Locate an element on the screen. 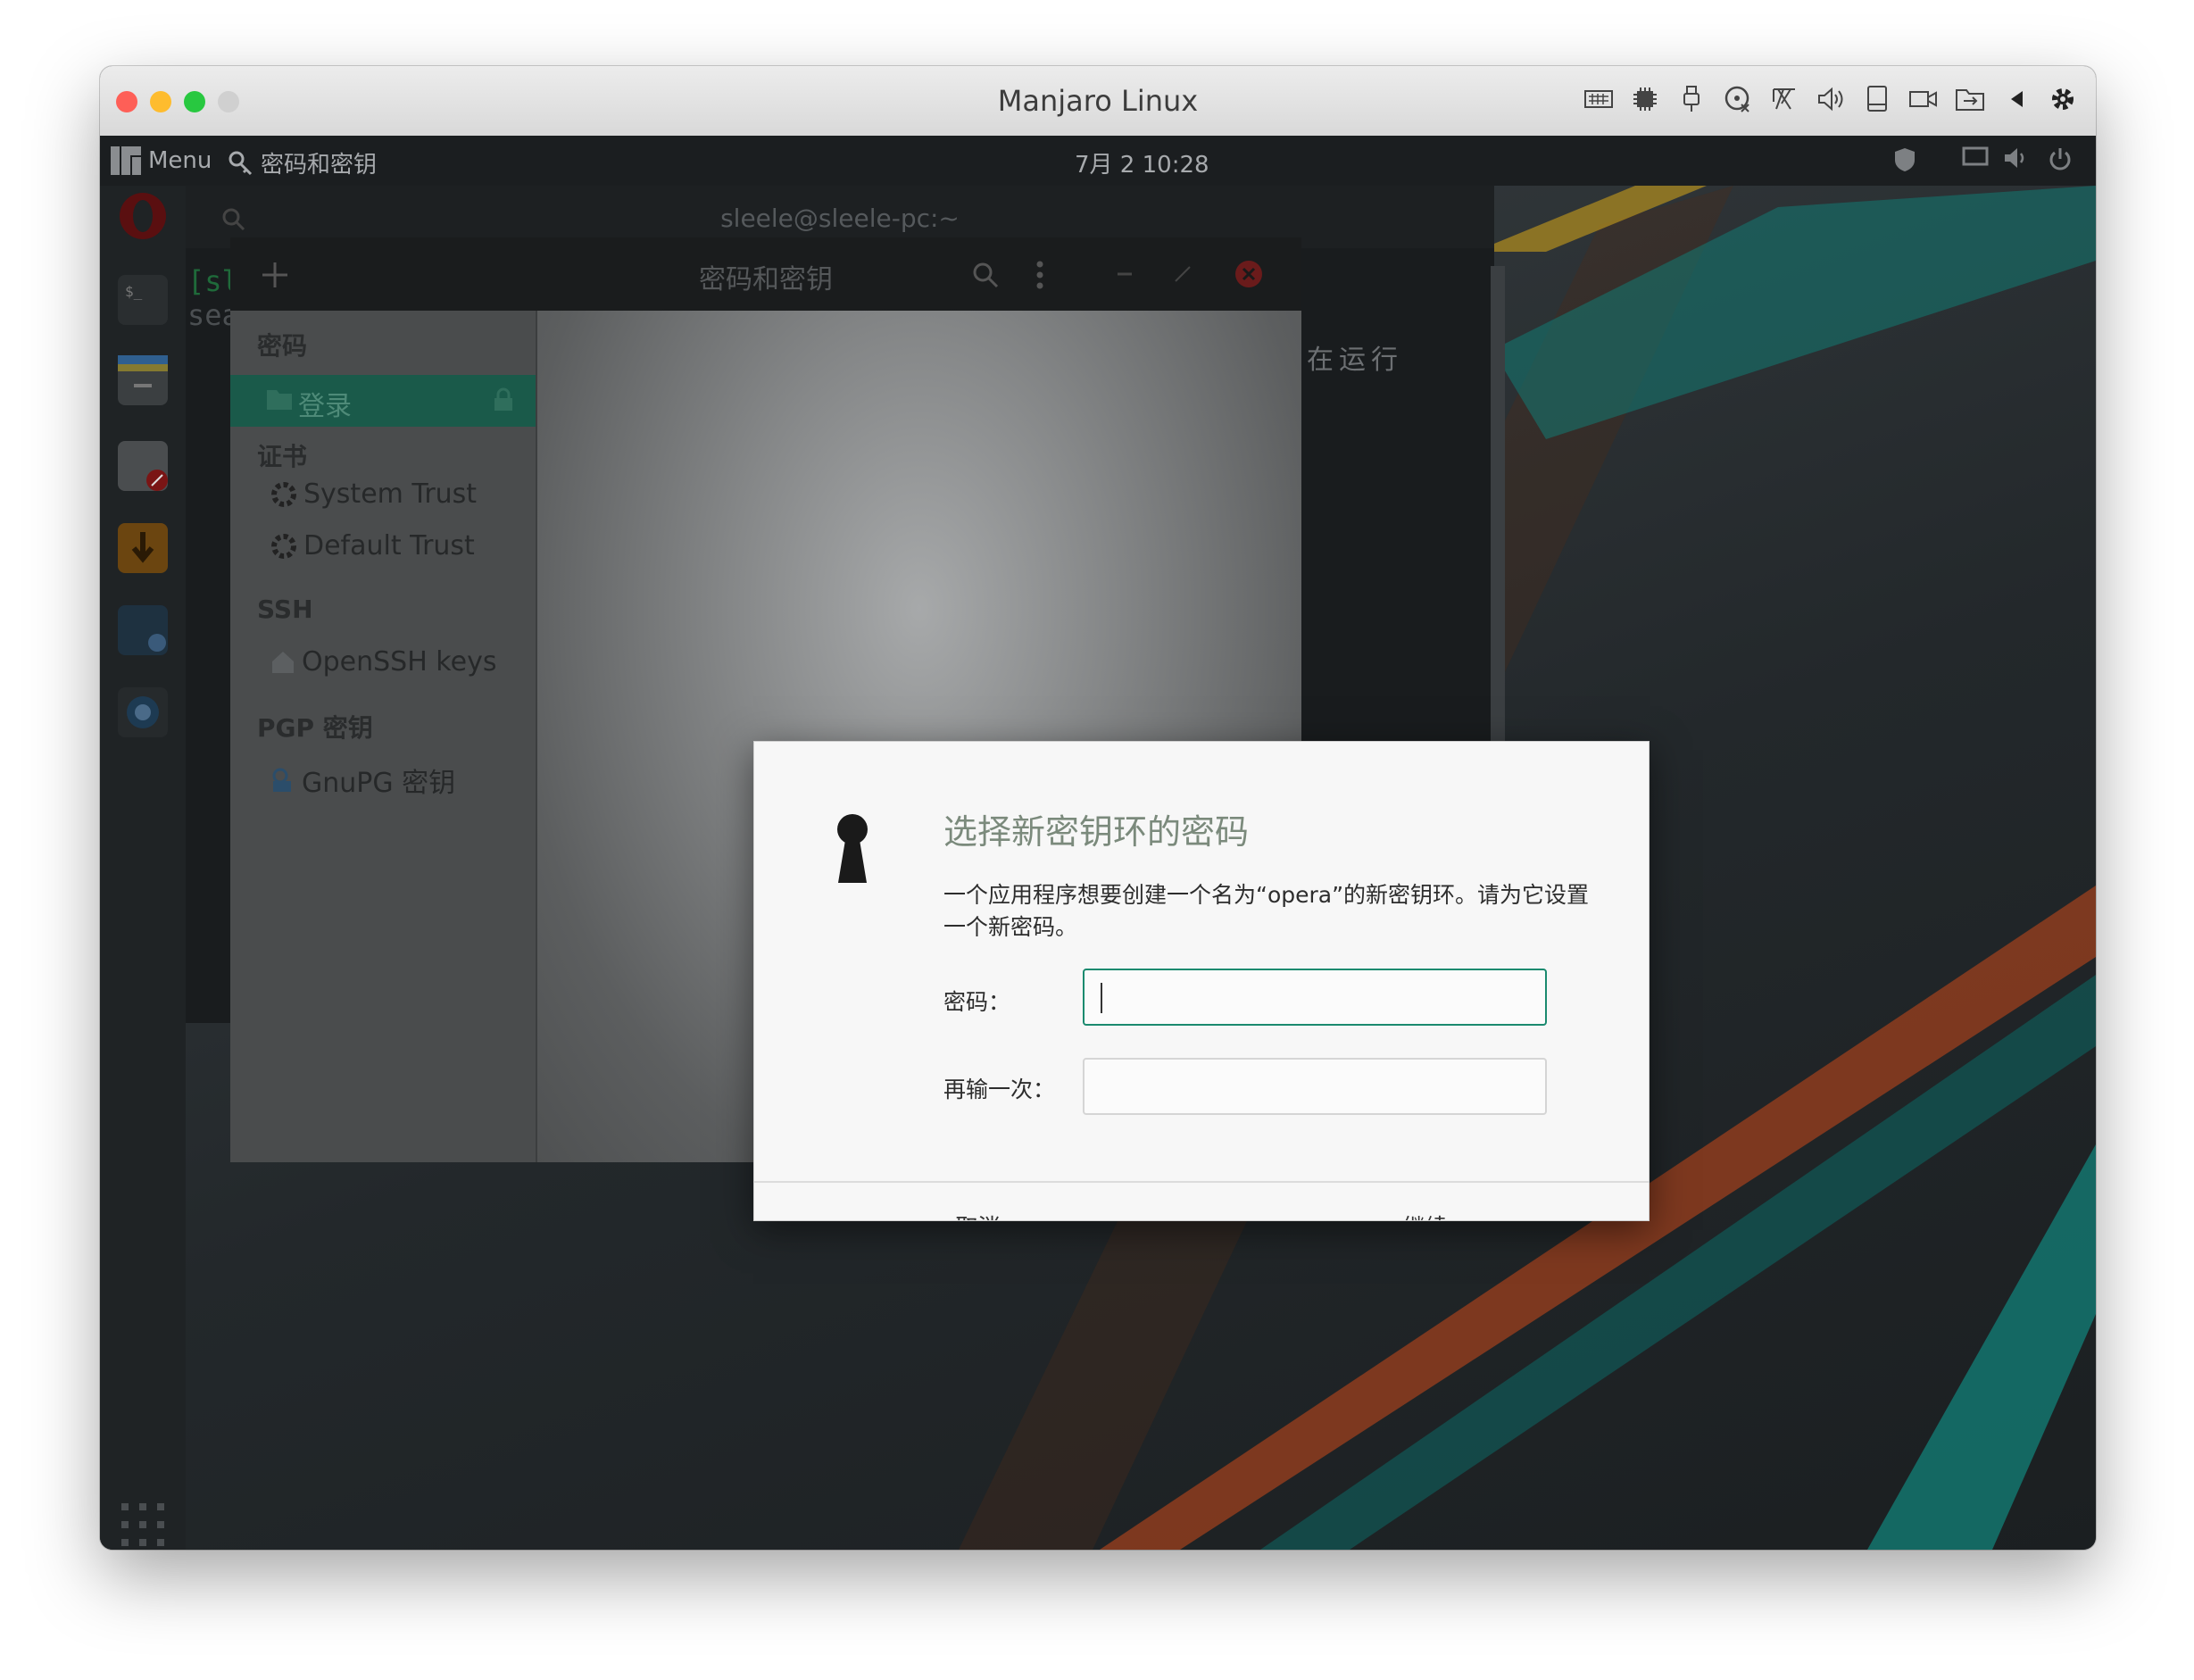 The width and height of the screenshot is (2194, 1680). vm-toolbar is located at coordinates (1831, 99).